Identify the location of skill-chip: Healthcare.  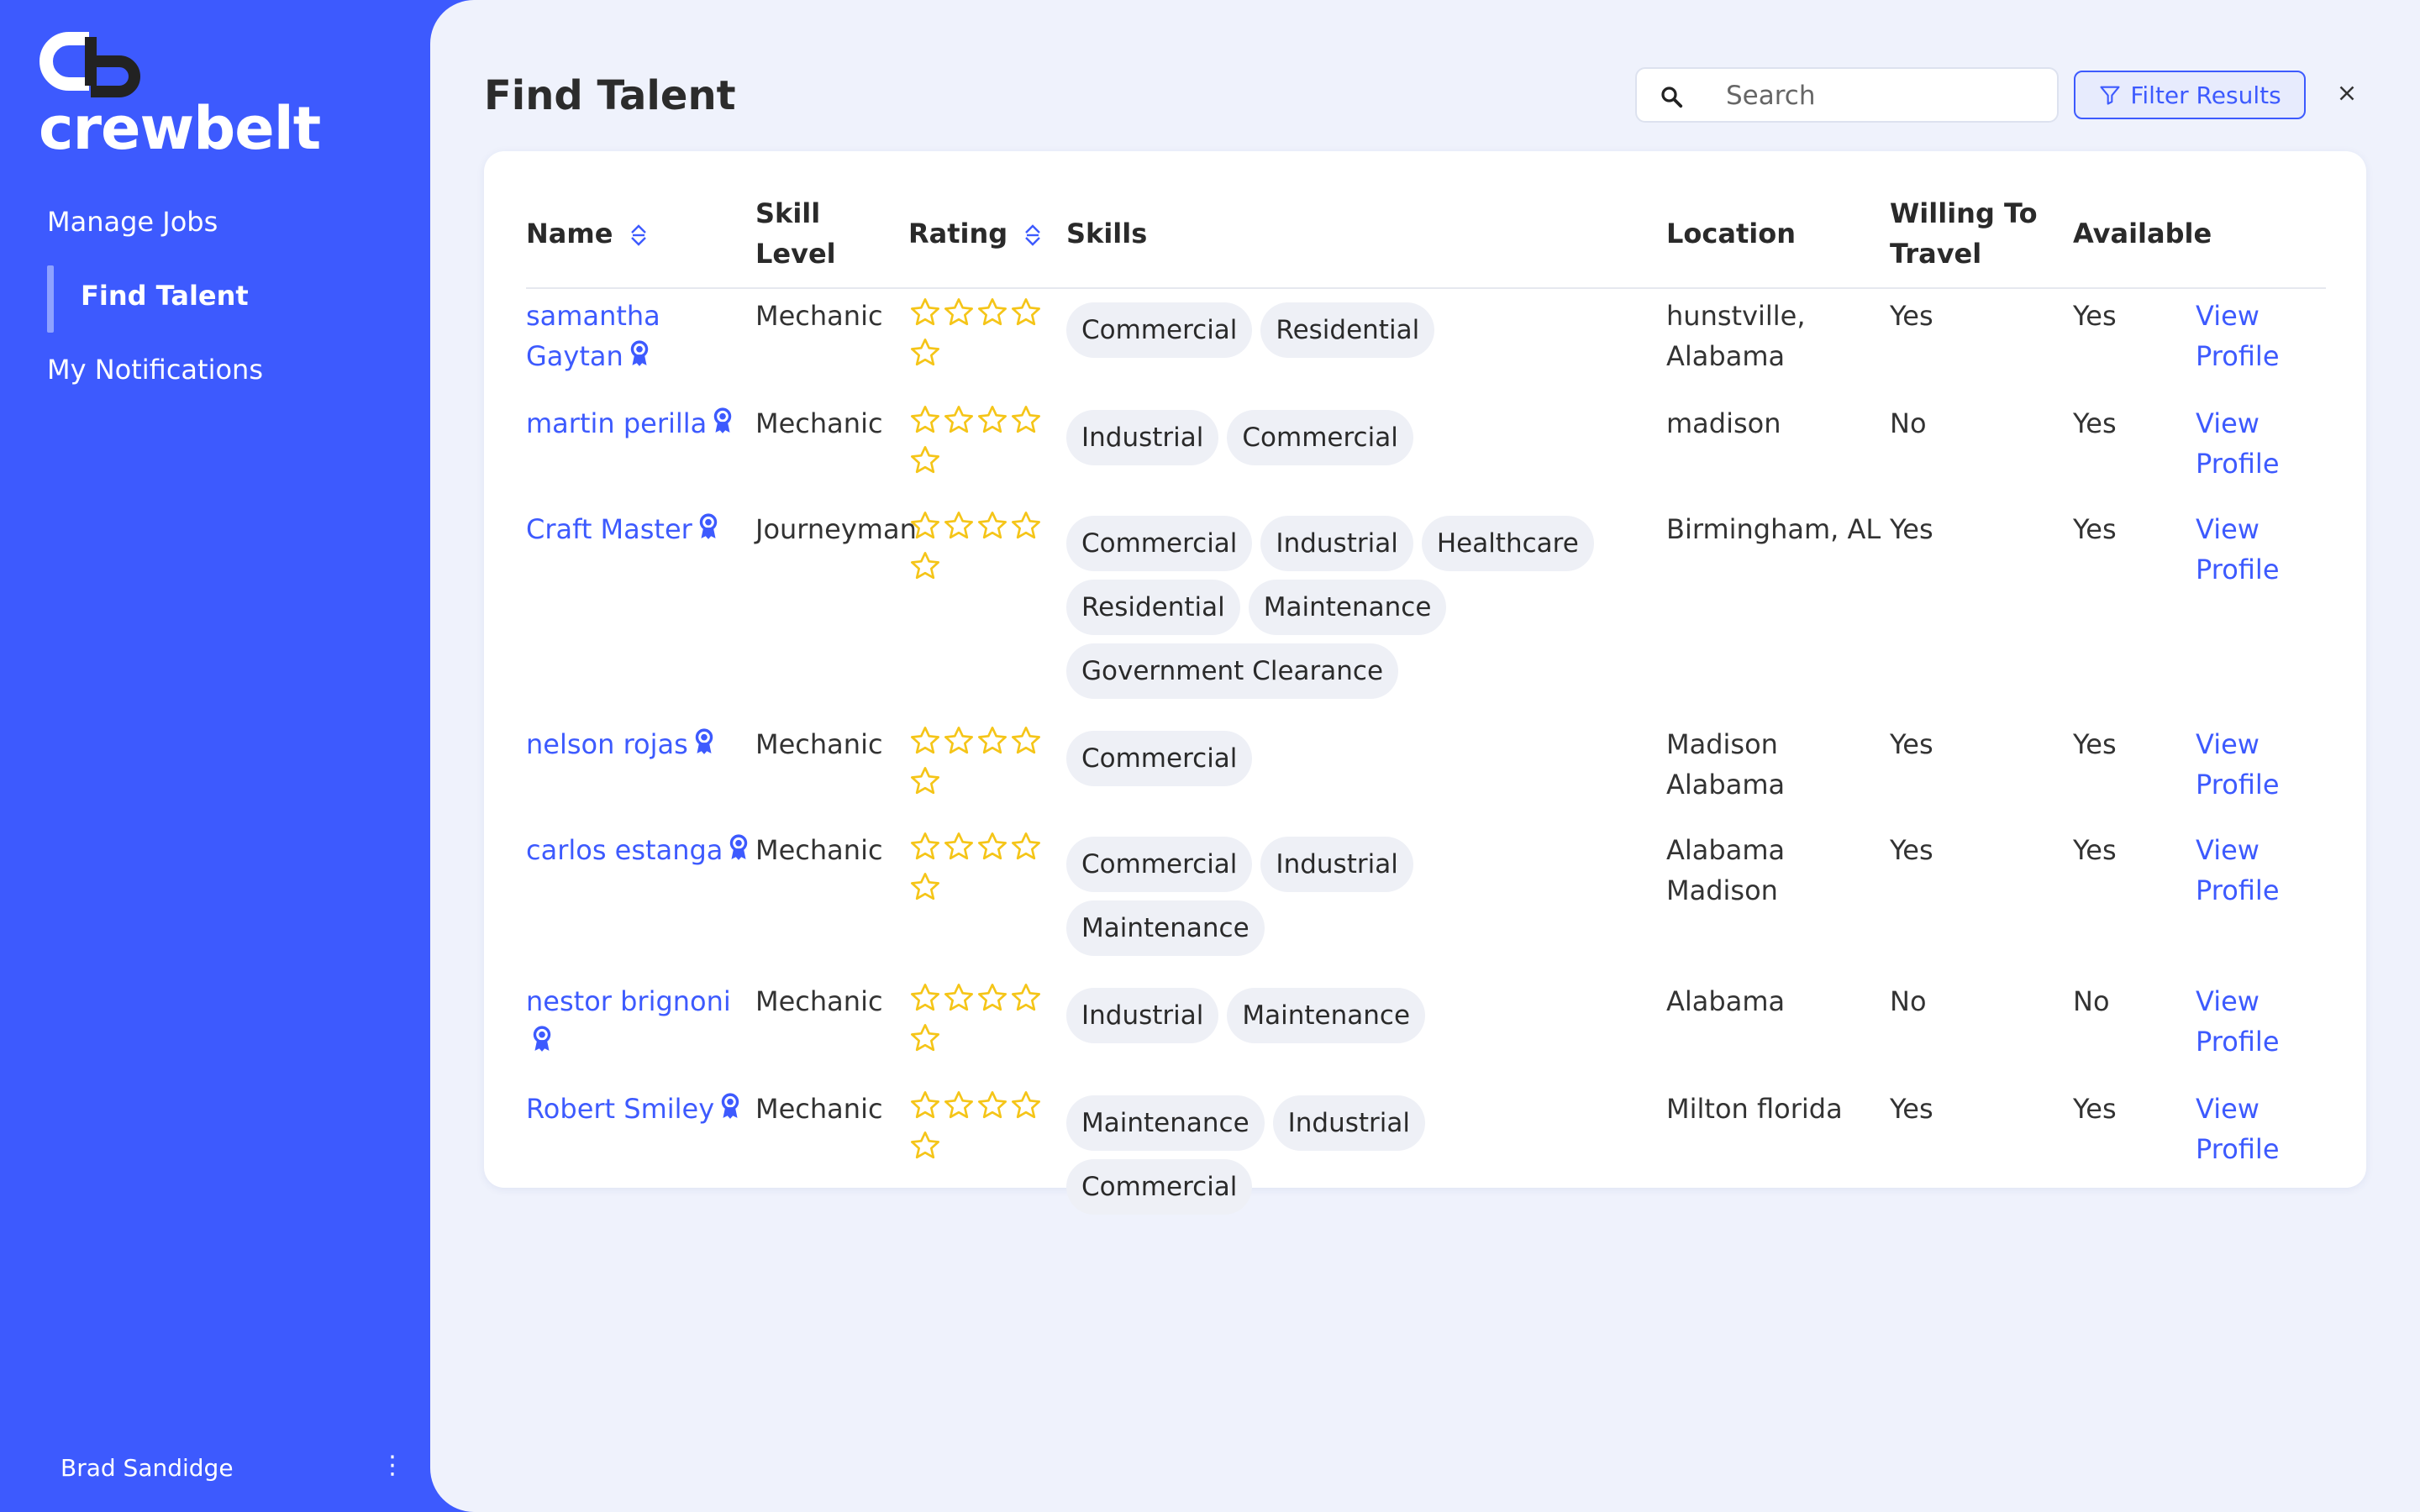
(1507, 543).